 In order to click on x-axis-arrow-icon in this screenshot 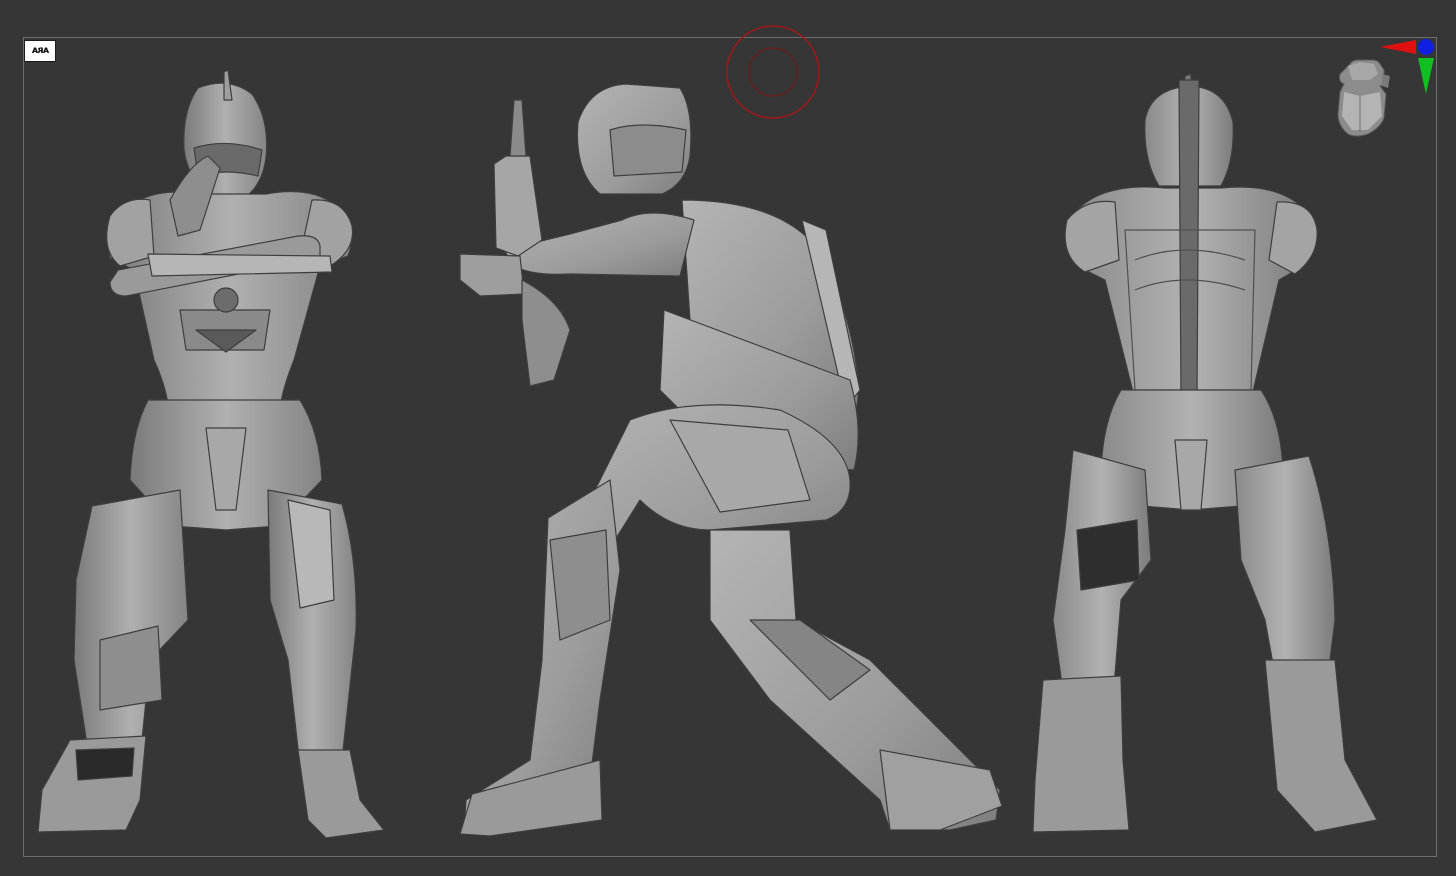, I will do `click(1398, 47)`.